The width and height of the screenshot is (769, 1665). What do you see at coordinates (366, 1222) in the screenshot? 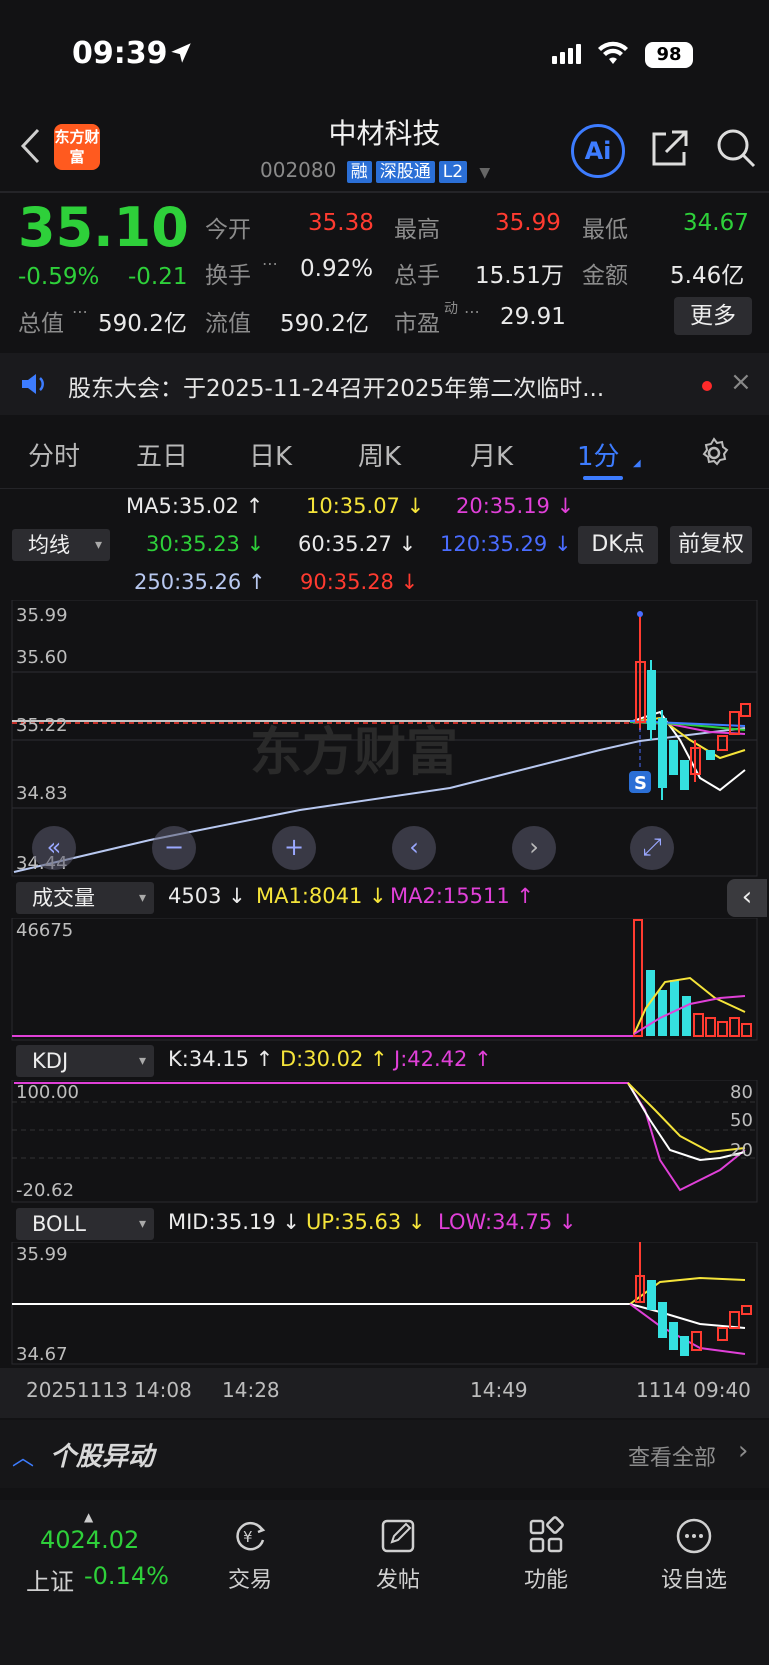
I see `boll-up: UP:35.63 ↓` at bounding box center [366, 1222].